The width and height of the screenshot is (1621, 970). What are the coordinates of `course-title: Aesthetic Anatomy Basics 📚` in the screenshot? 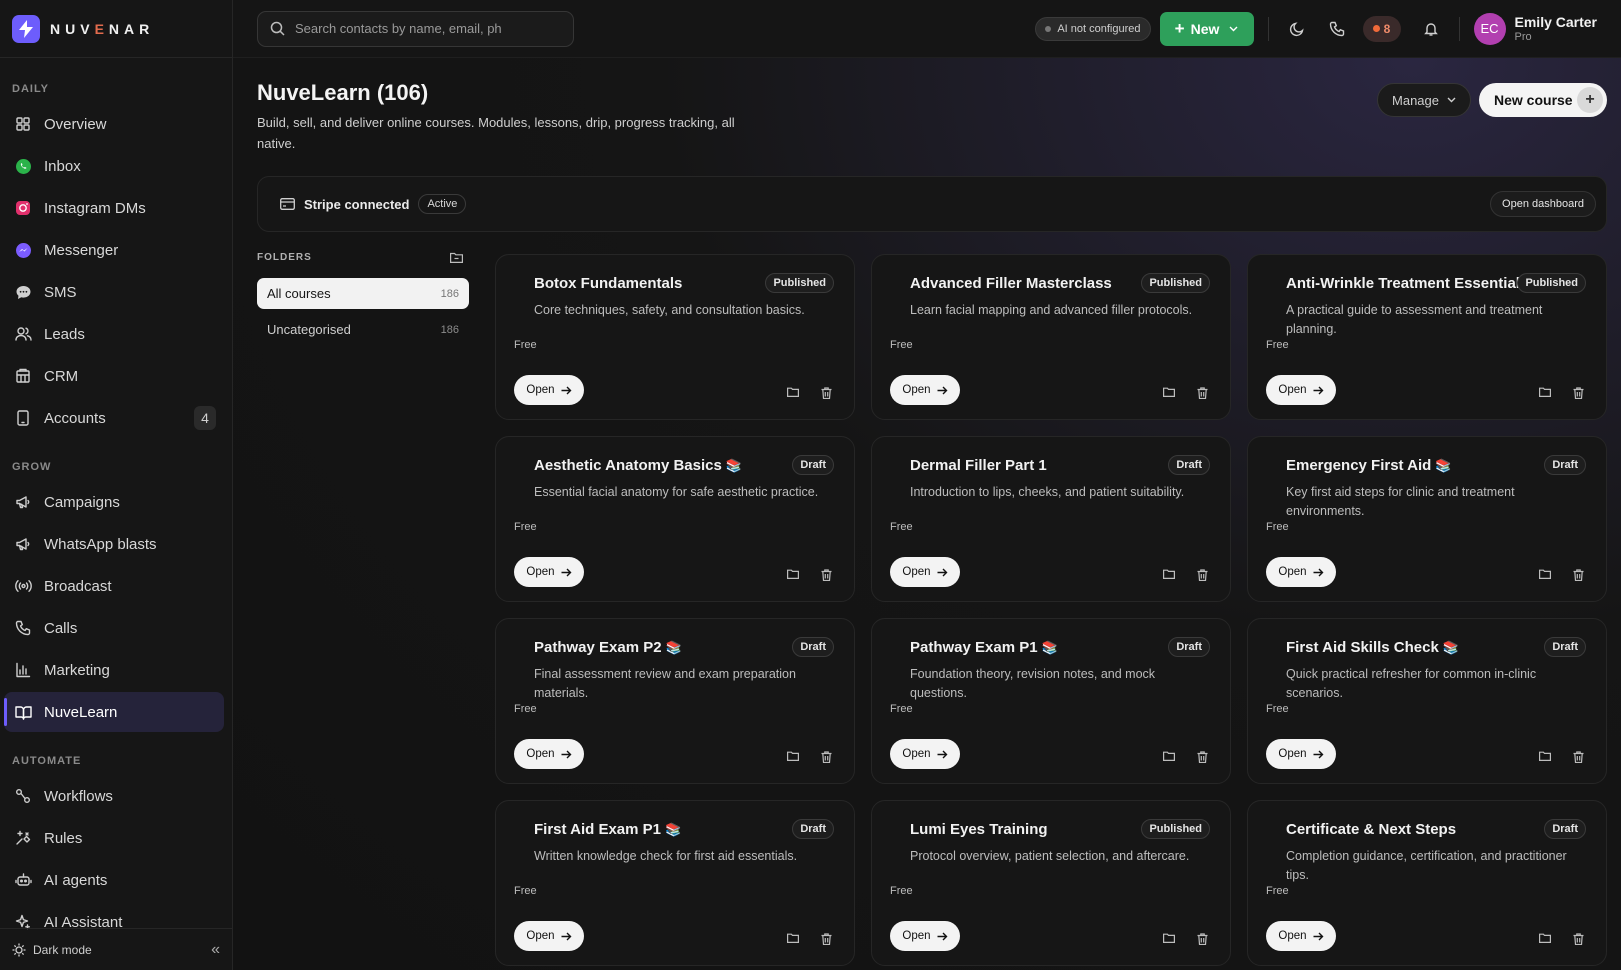 It's located at (638, 465).